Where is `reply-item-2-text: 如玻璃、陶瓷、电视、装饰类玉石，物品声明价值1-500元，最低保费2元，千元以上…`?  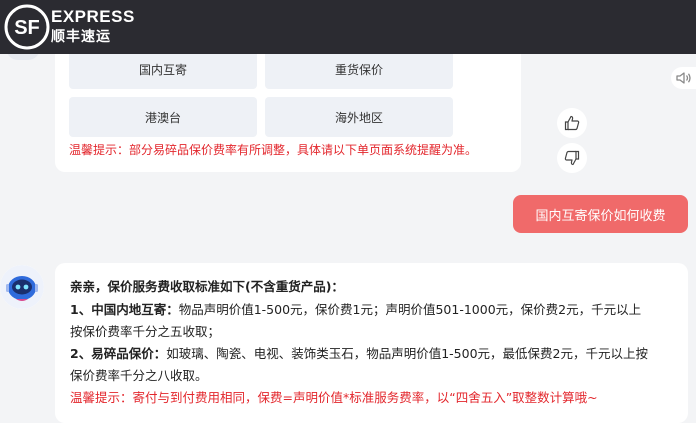
reply-item-2-text: 如玻璃、陶瓷、电视、装饰类玉石，物品声明价值1-500元，最低保费2元，千元以上… is located at coordinates (407, 353).